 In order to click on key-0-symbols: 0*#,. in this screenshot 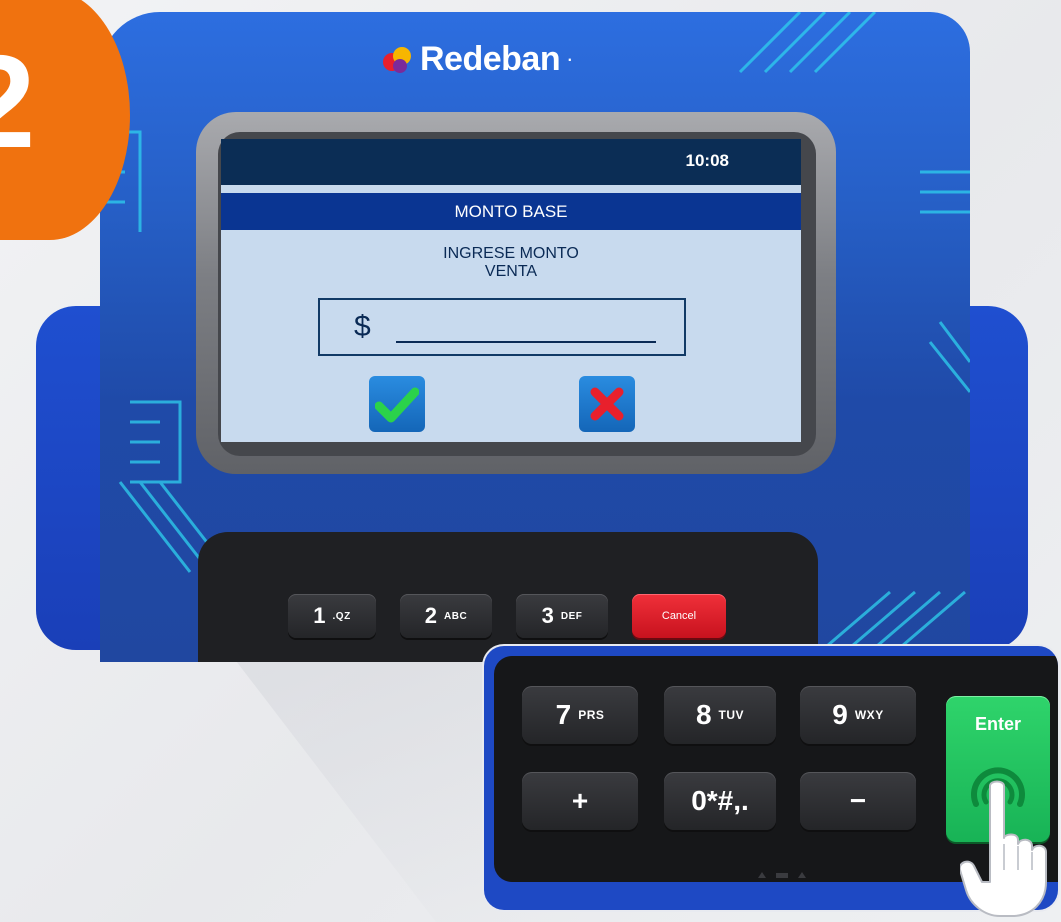, I will do `click(720, 800)`.